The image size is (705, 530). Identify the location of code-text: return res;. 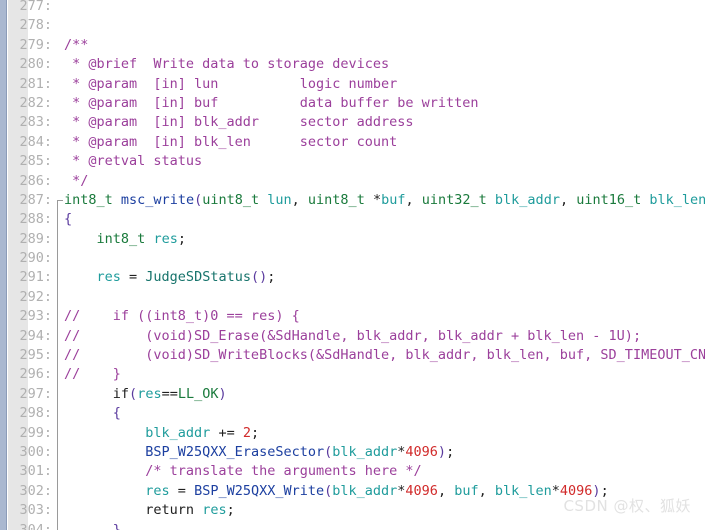
(149, 510).